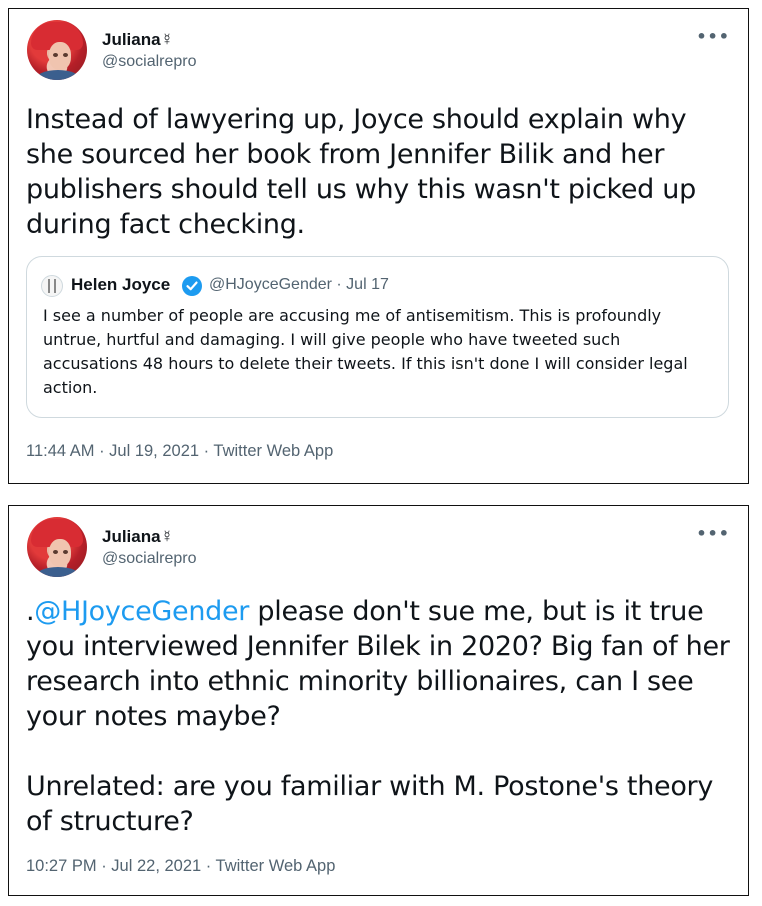  What do you see at coordinates (141, 611) in the screenshot?
I see `mention-link: @HJoyceGender` at bounding box center [141, 611].